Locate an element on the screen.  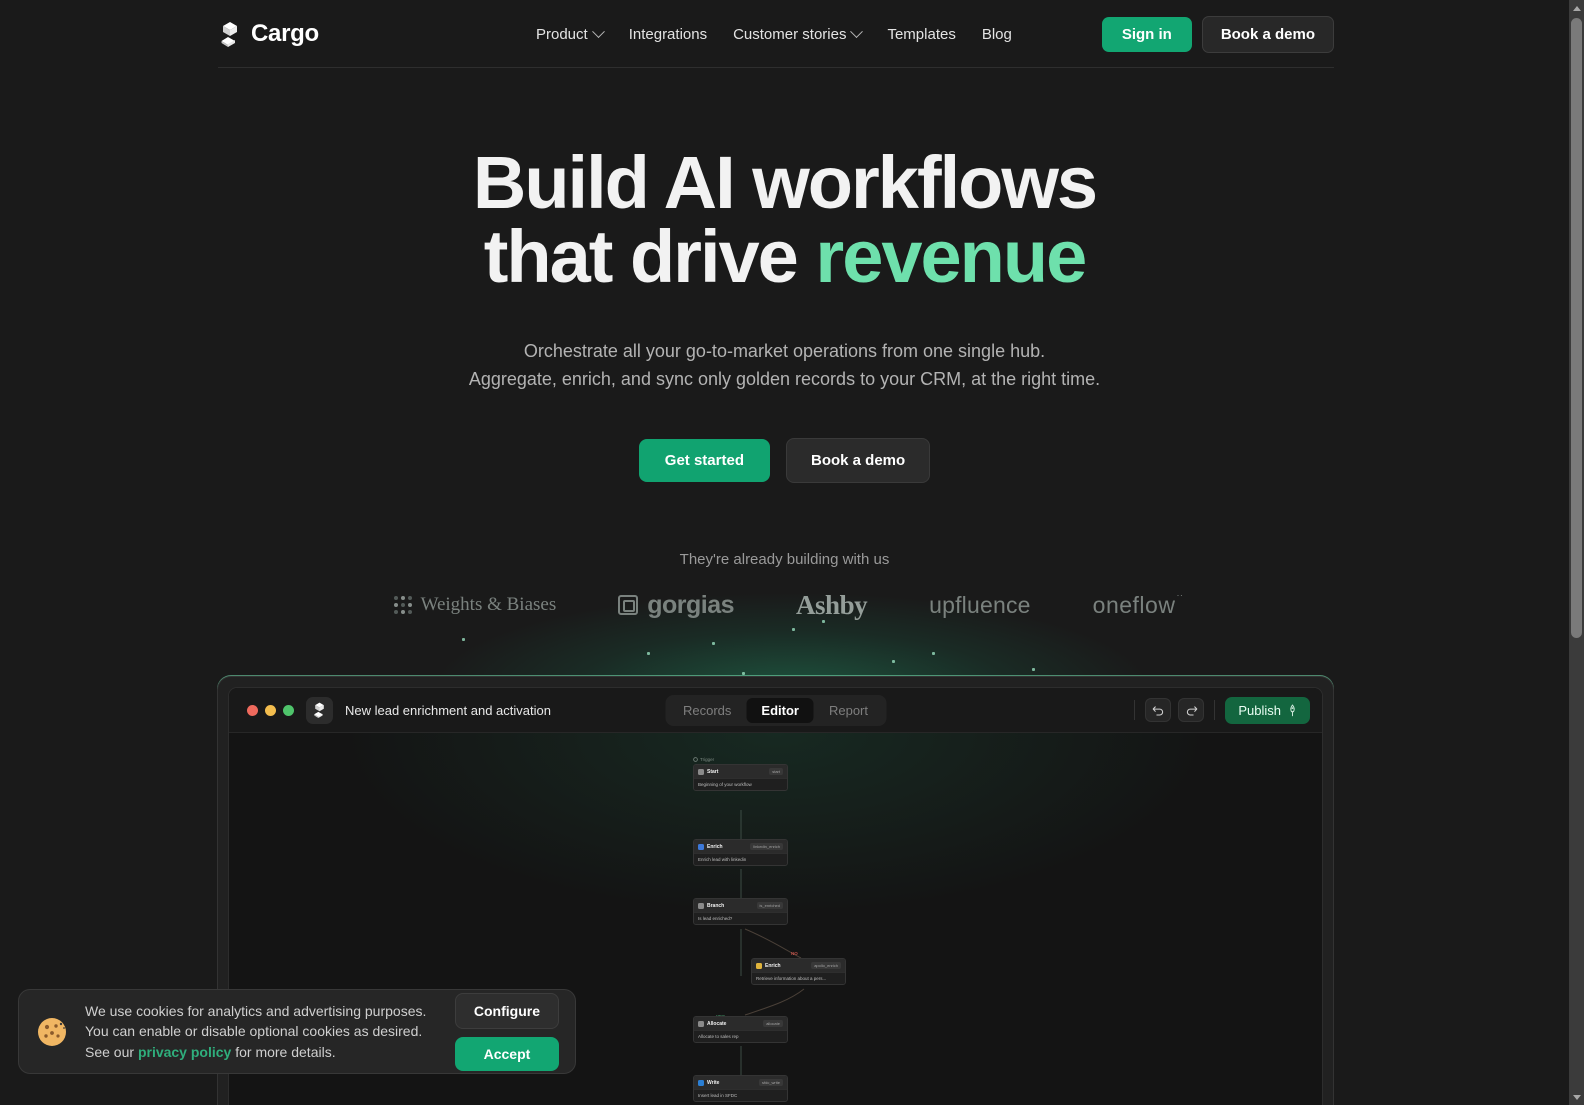
node-badge: allocate is located at coordinates (773, 1023).